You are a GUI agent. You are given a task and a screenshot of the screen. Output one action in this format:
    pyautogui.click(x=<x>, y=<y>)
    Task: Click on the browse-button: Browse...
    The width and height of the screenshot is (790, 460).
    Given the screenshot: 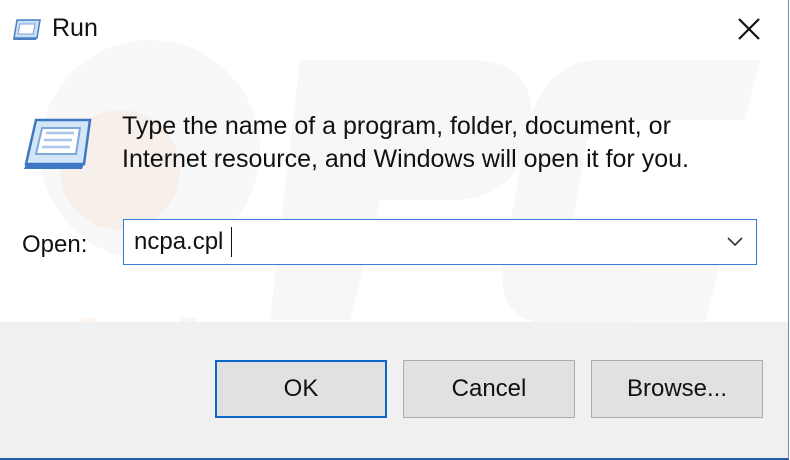 What is the action you would take?
    pyautogui.click(x=677, y=389)
    